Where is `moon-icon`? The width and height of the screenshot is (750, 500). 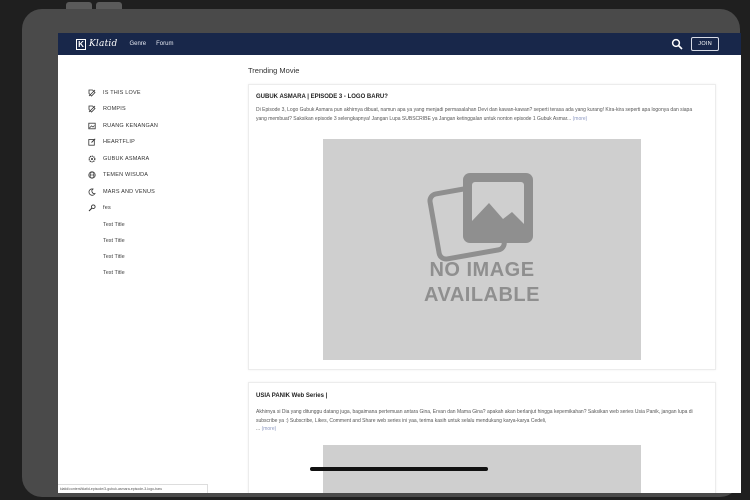 moon-icon is located at coordinates (92, 192).